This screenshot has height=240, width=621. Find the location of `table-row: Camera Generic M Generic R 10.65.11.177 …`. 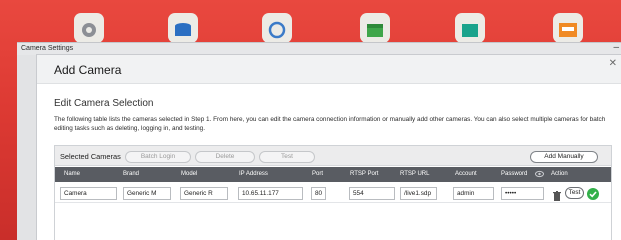

table-row: Camera Generic M Generic R 10.65.11.177 … is located at coordinates (333, 193).